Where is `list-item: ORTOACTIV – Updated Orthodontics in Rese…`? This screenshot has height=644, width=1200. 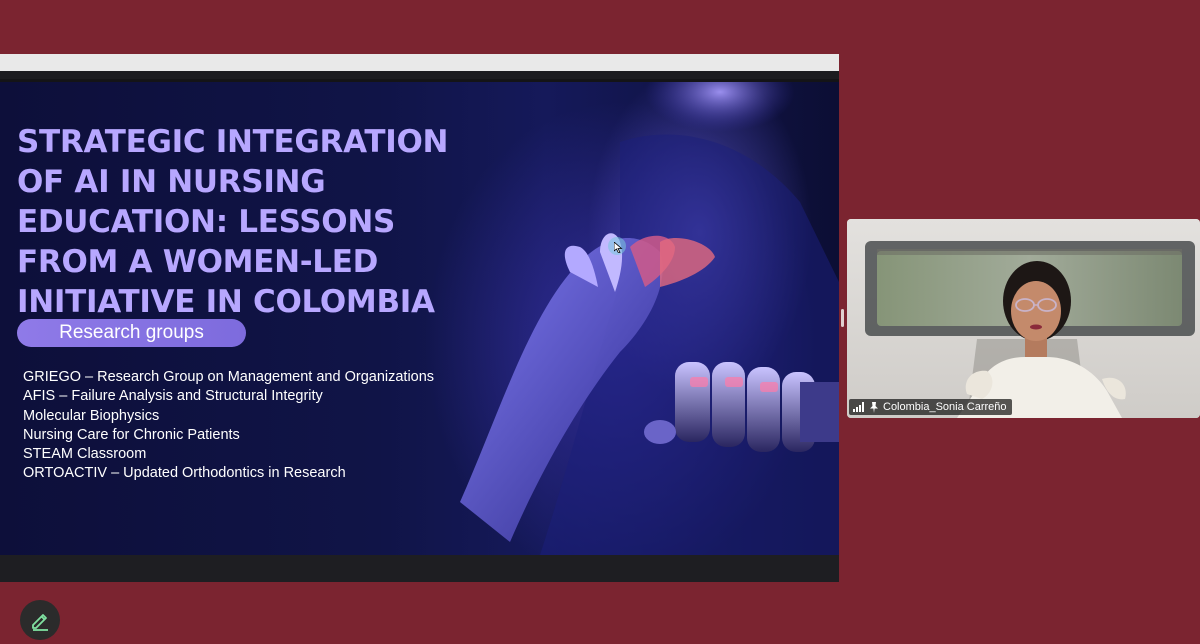
list-item: ORTOACTIV – Updated Orthodontics in Rese… is located at coordinates (184, 473).